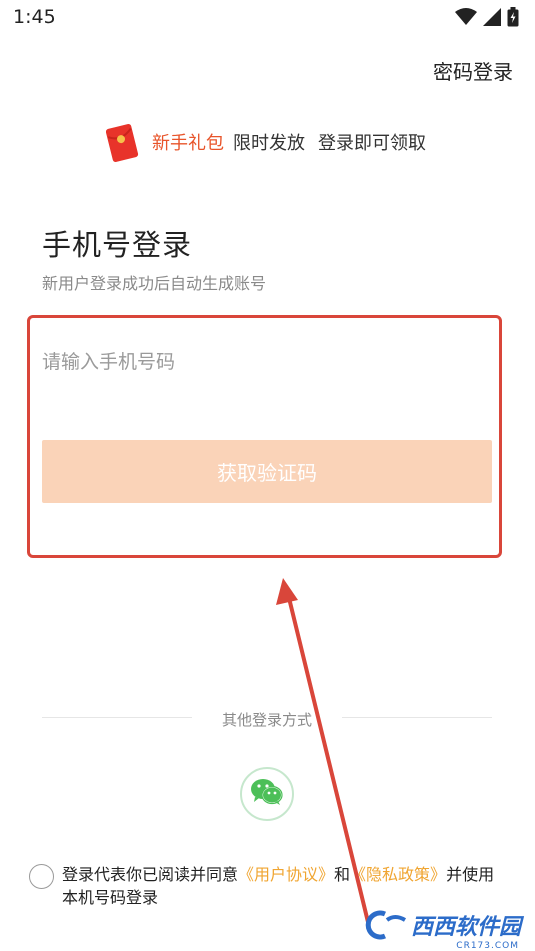 The image size is (535, 951). I want to click on promo-accent-text: 新手礼包, so click(188, 143).